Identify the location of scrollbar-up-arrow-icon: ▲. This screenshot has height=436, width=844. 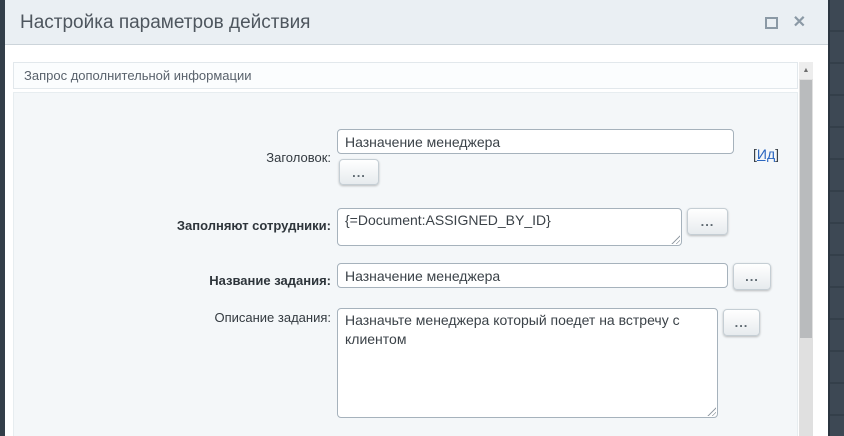
(806, 70).